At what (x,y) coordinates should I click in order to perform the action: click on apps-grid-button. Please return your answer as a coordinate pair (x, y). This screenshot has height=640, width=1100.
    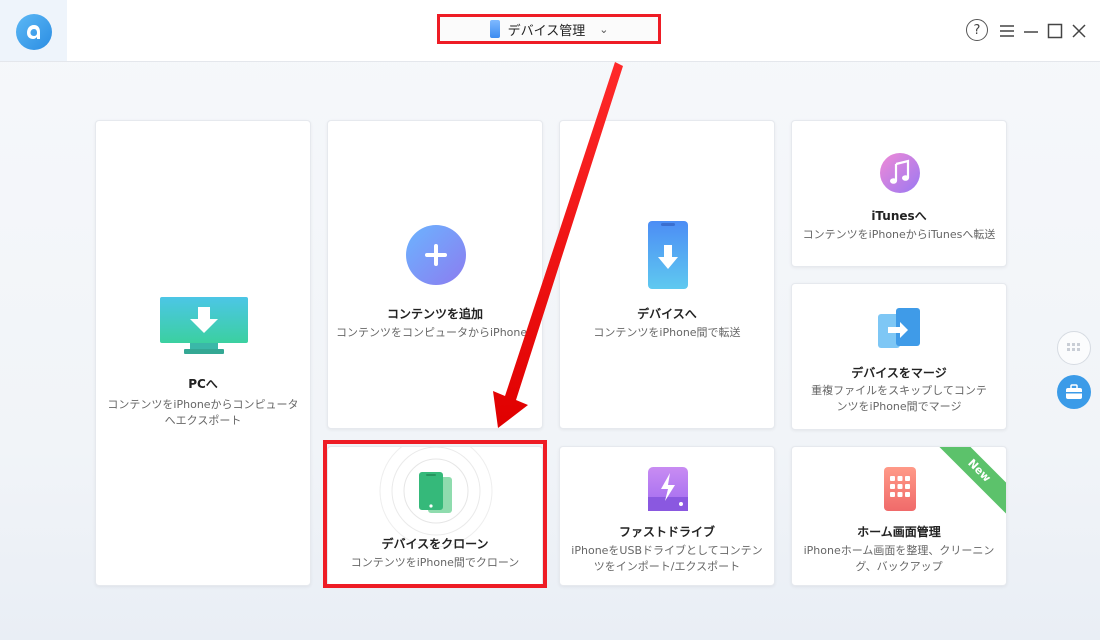
    Looking at the image, I should click on (1074, 348).